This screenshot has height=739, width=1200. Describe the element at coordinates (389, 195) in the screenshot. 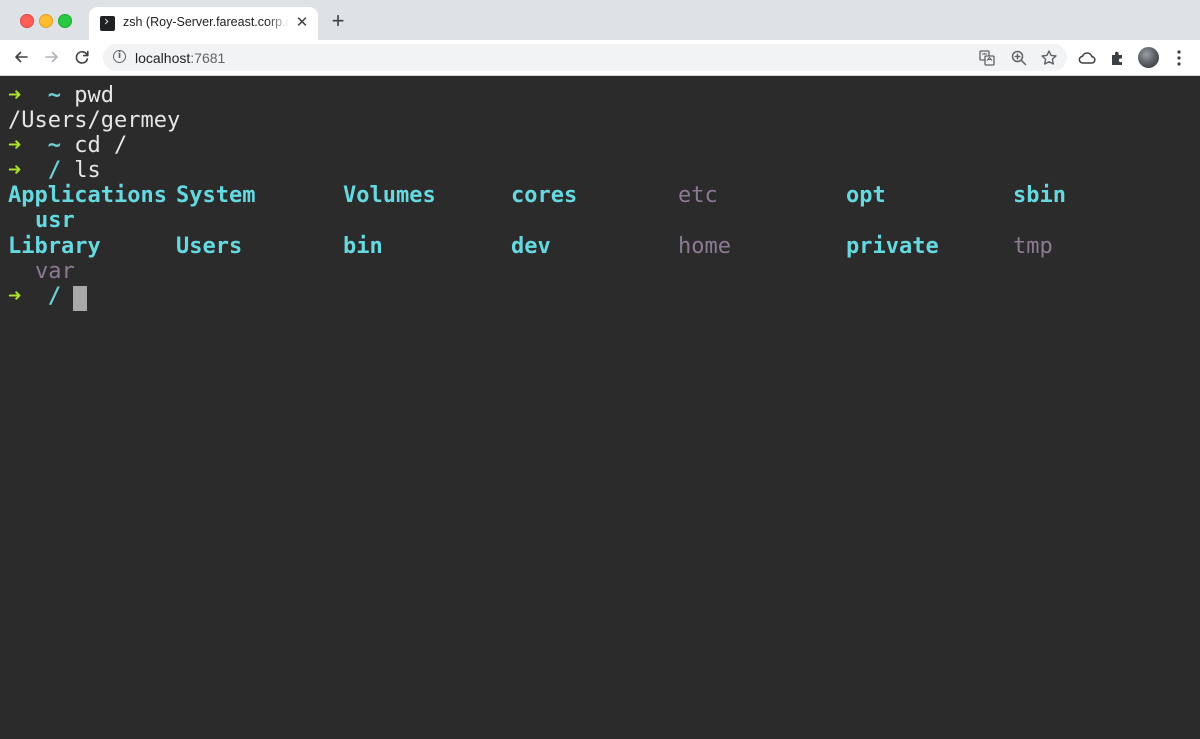

I see `ls-entry-directory: Volumes` at that location.